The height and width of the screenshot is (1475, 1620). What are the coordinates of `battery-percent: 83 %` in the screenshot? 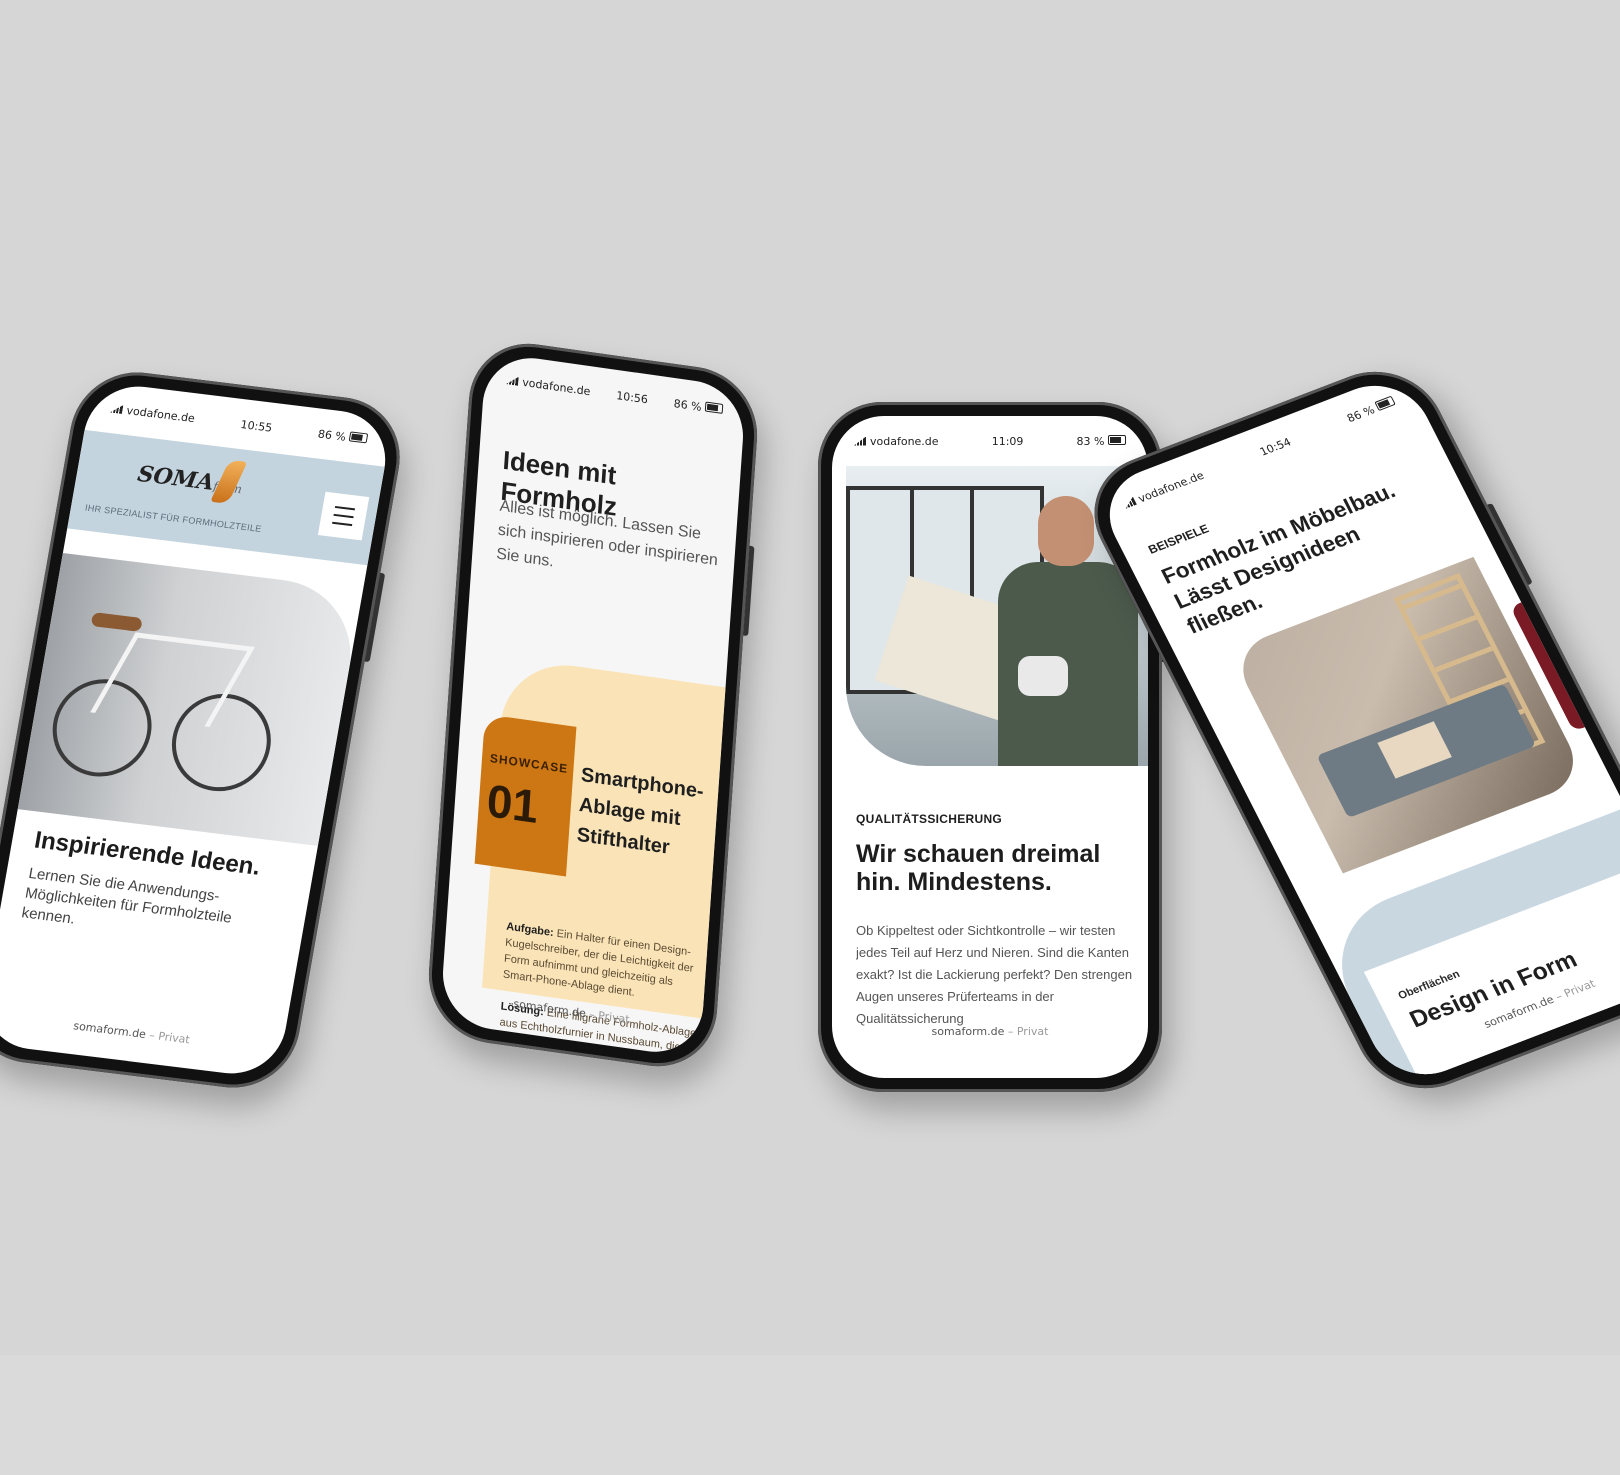 It's located at (1090, 441).